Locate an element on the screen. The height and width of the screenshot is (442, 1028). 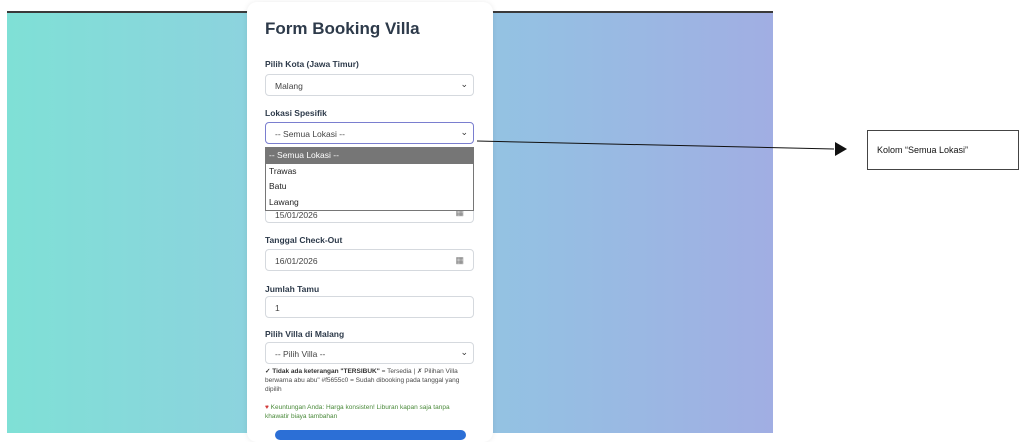
lokasi-option: -- Semua Lokasi -- is located at coordinates (369, 156).